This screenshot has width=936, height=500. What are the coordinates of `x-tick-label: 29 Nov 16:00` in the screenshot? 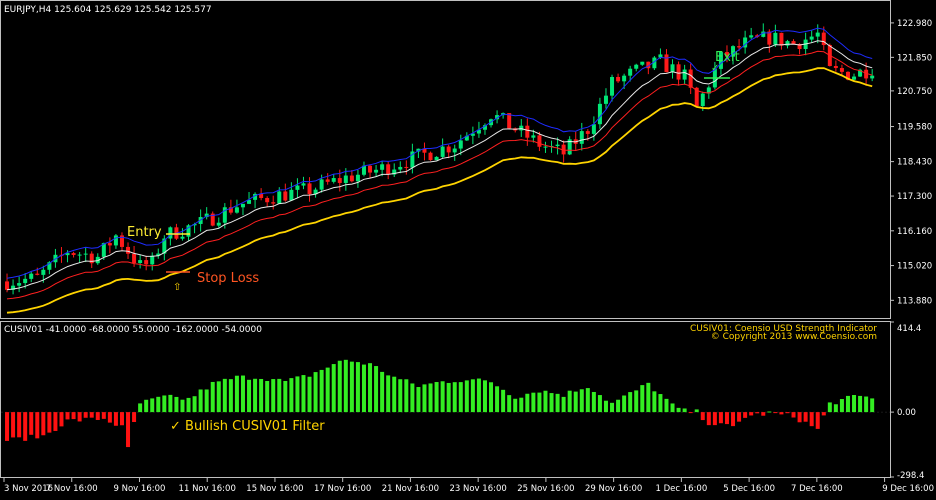 It's located at (613, 489).